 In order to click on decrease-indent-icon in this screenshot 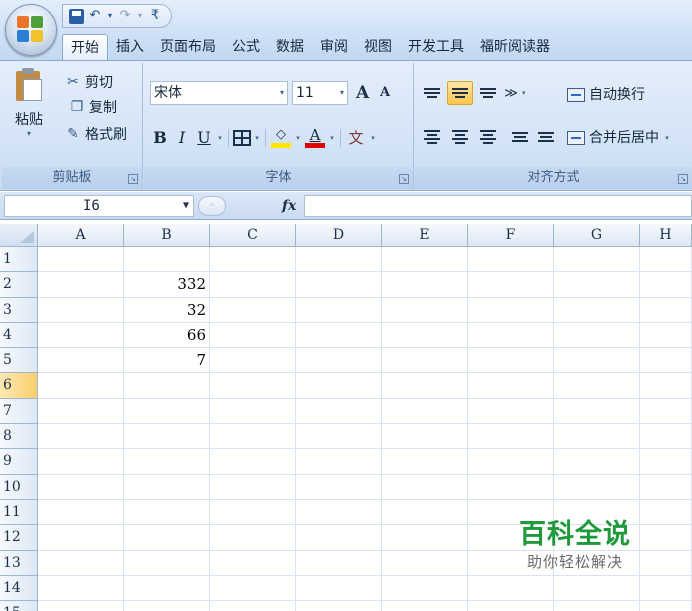, I will do `click(520, 137)`.